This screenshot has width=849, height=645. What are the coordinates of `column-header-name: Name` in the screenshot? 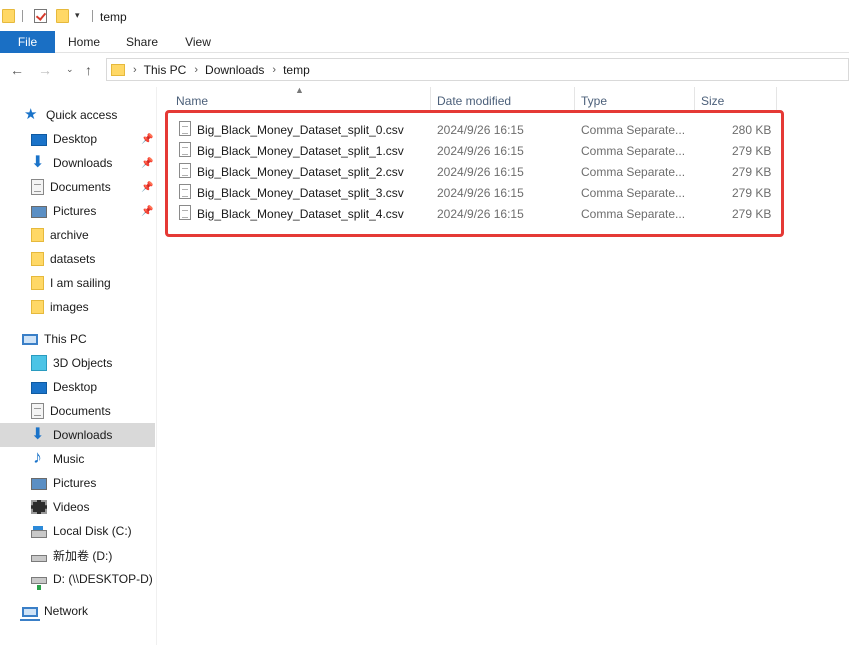 It's located at (192, 104).